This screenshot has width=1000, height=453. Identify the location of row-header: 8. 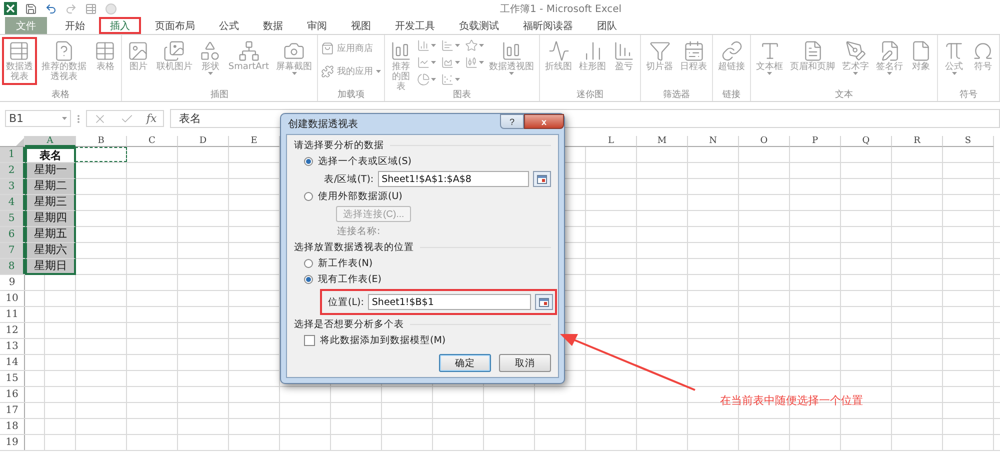
(12, 266).